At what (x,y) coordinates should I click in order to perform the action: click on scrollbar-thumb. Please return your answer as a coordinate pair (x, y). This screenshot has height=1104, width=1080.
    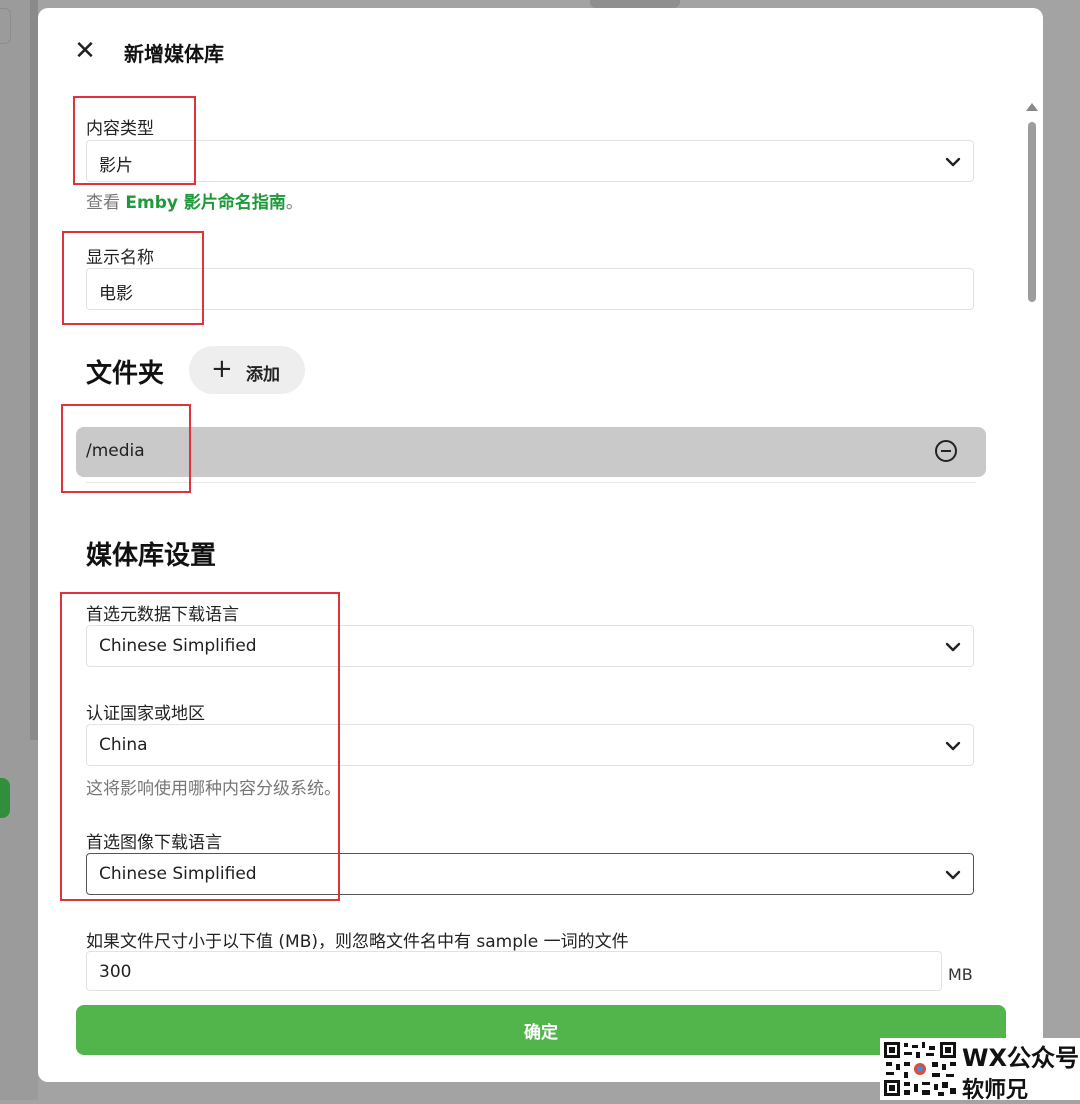
    Looking at the image, I should click on (1032, 212).